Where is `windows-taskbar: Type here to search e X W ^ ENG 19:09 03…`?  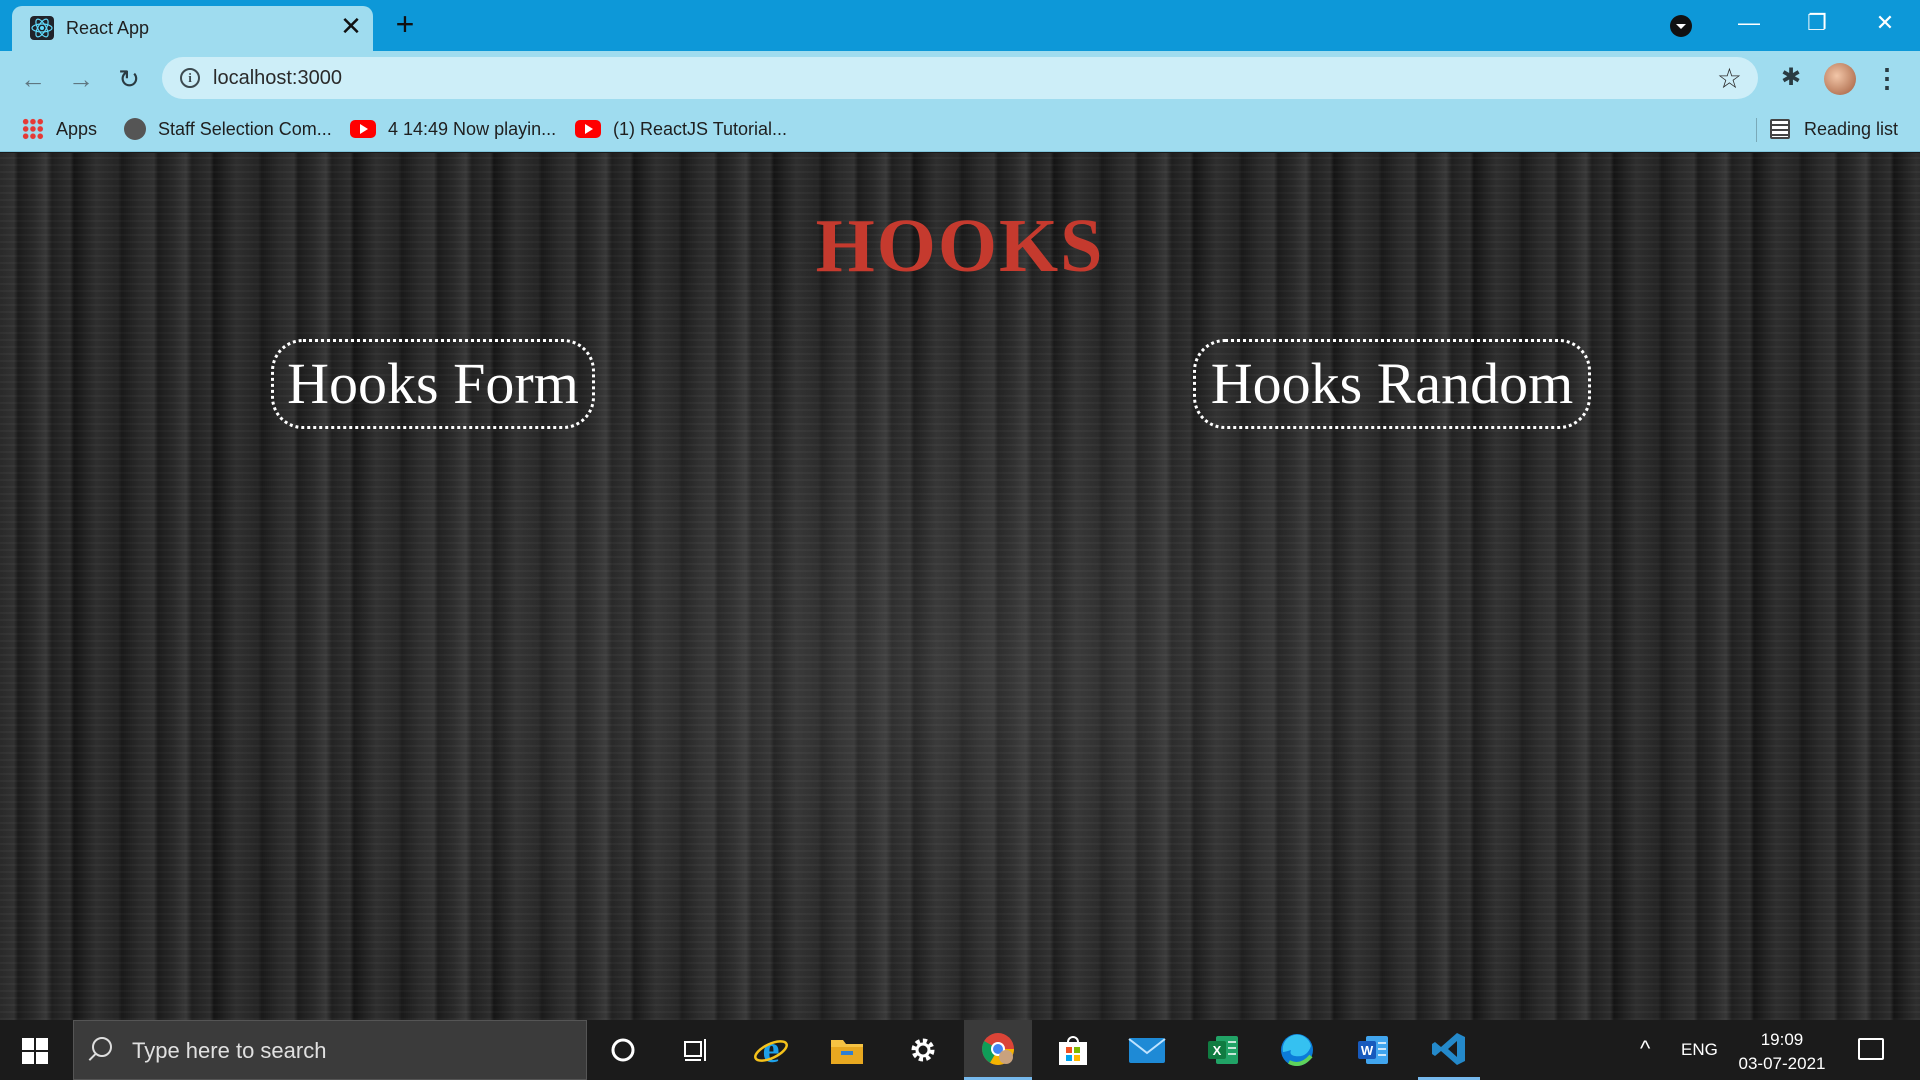 windows-taskbar: Type here to search e X W ^ ENG 19:09 03… is located at coordinates (960, 1050).